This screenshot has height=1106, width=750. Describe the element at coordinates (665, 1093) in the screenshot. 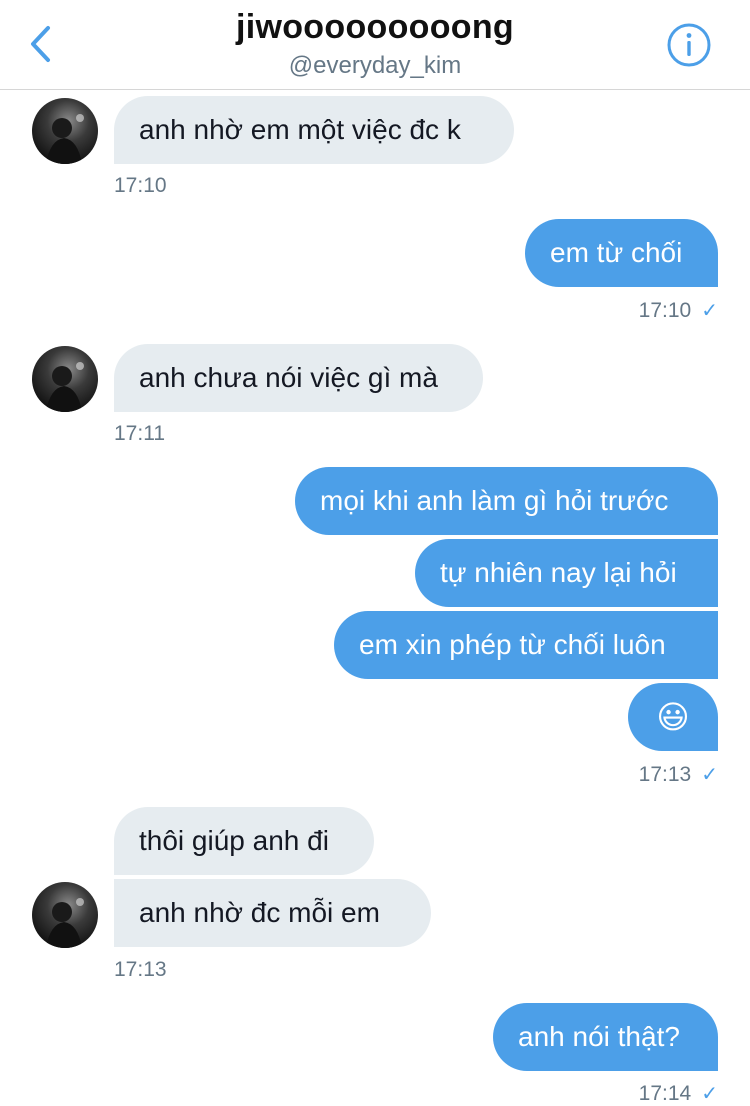

I see `timestamp-text: 17:14` at that location.